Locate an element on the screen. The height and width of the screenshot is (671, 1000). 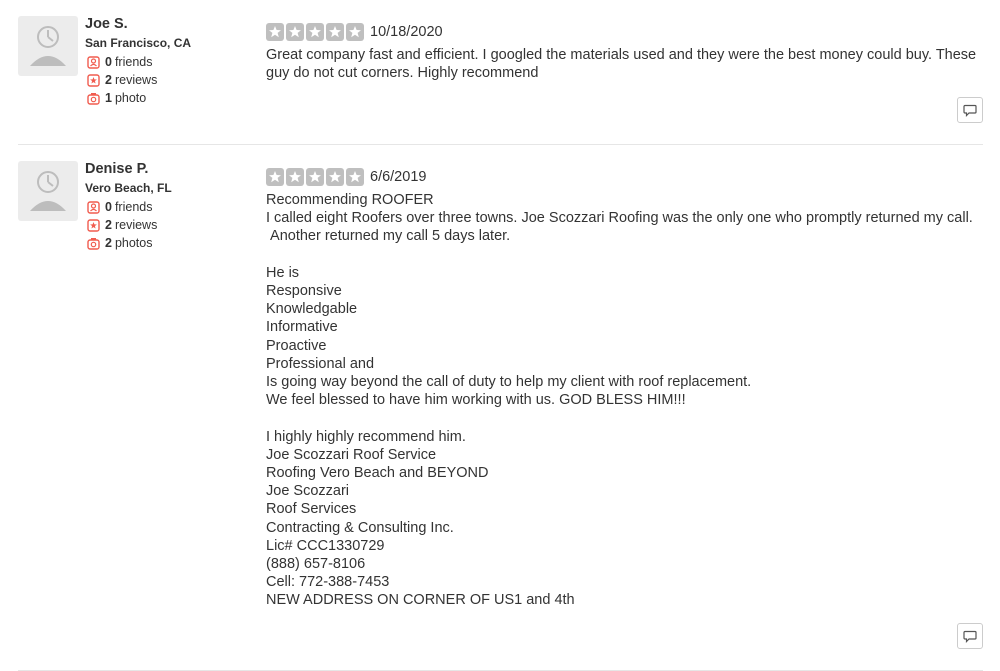
photos-stat: 1 photo is located at coordinates (170, 98).